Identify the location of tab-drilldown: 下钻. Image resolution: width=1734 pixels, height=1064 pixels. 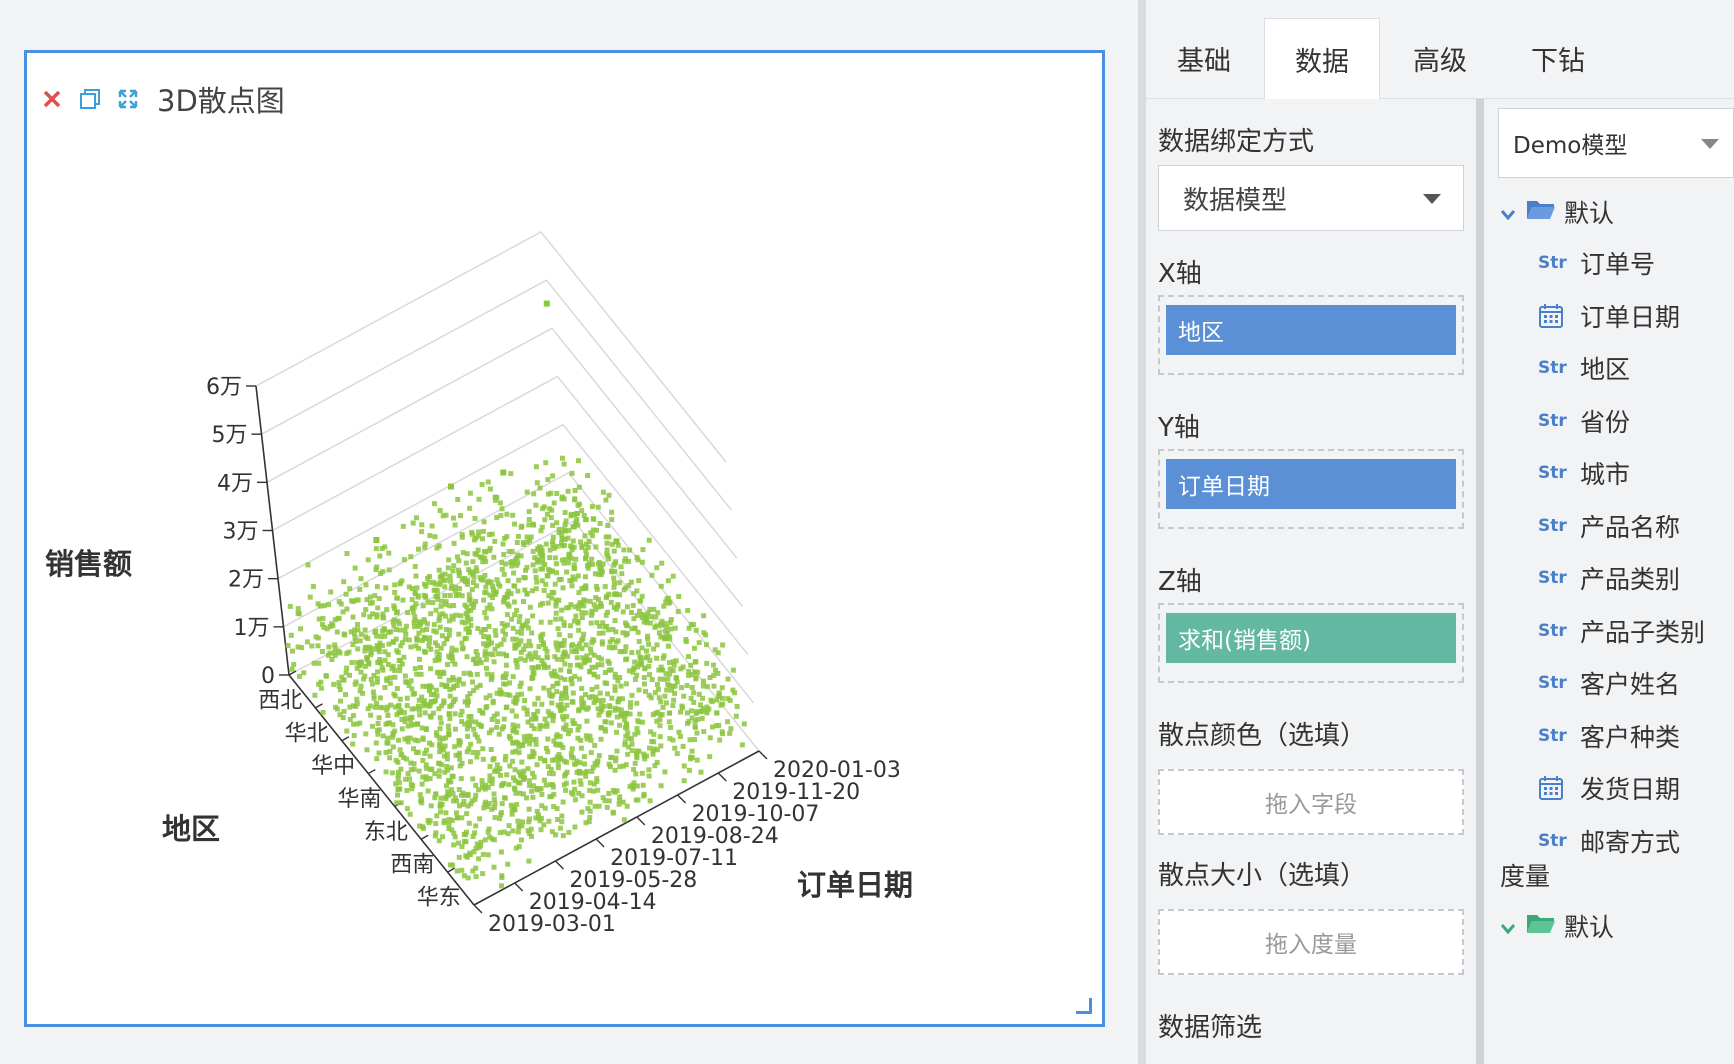
(1558, 58).